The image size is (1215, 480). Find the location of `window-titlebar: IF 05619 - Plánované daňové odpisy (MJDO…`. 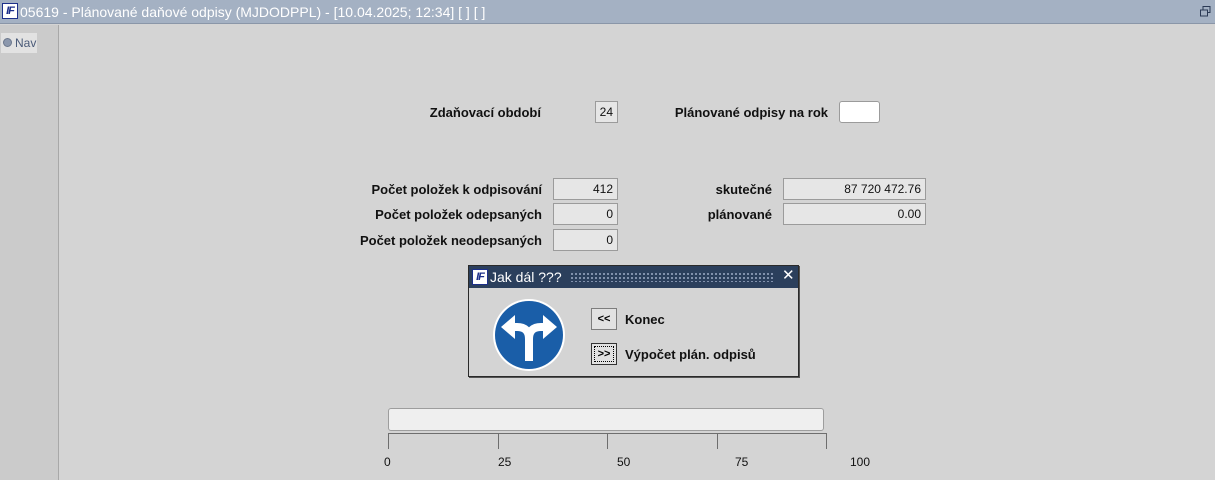

window-titlebar: IF 05619 - Plánované daňové odpisy (MJDO… is located at coordinates (607, 12).